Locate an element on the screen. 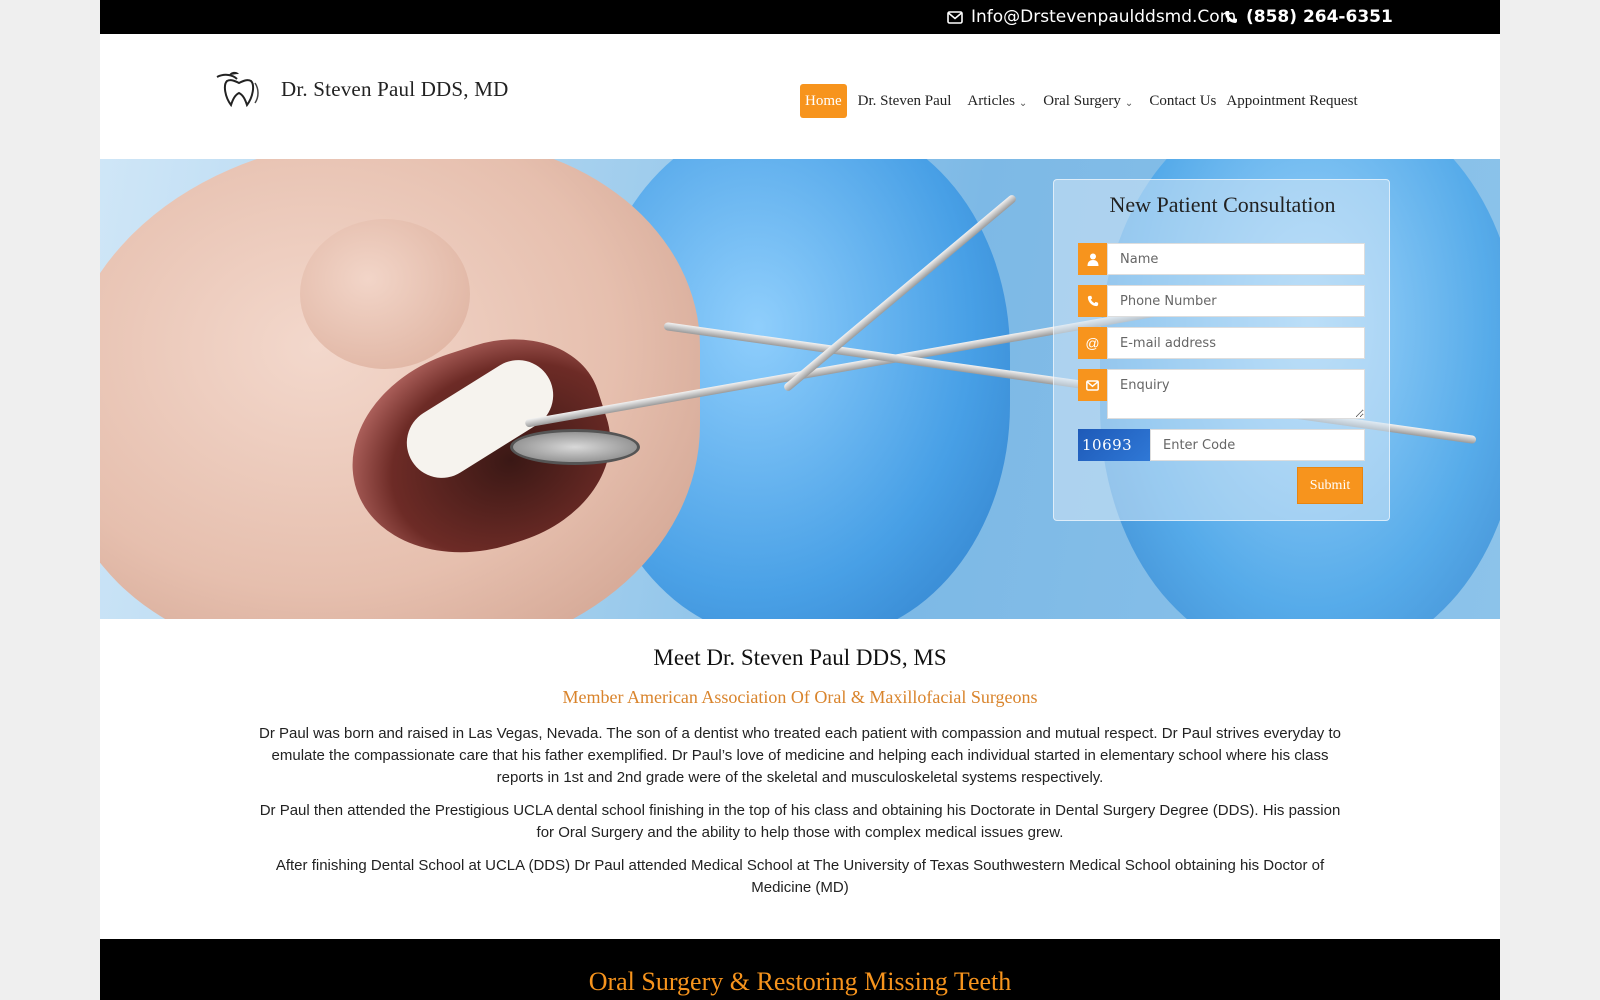 This screenshot has height=1000, width=1600. enquiry-textarea is located at coordinates (1236, 394).